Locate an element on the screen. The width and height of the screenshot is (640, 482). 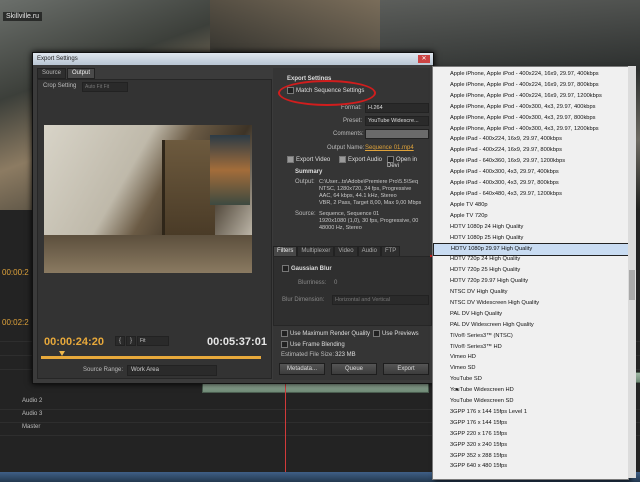
preview-frame-picture is located at coordinates (230, 170).